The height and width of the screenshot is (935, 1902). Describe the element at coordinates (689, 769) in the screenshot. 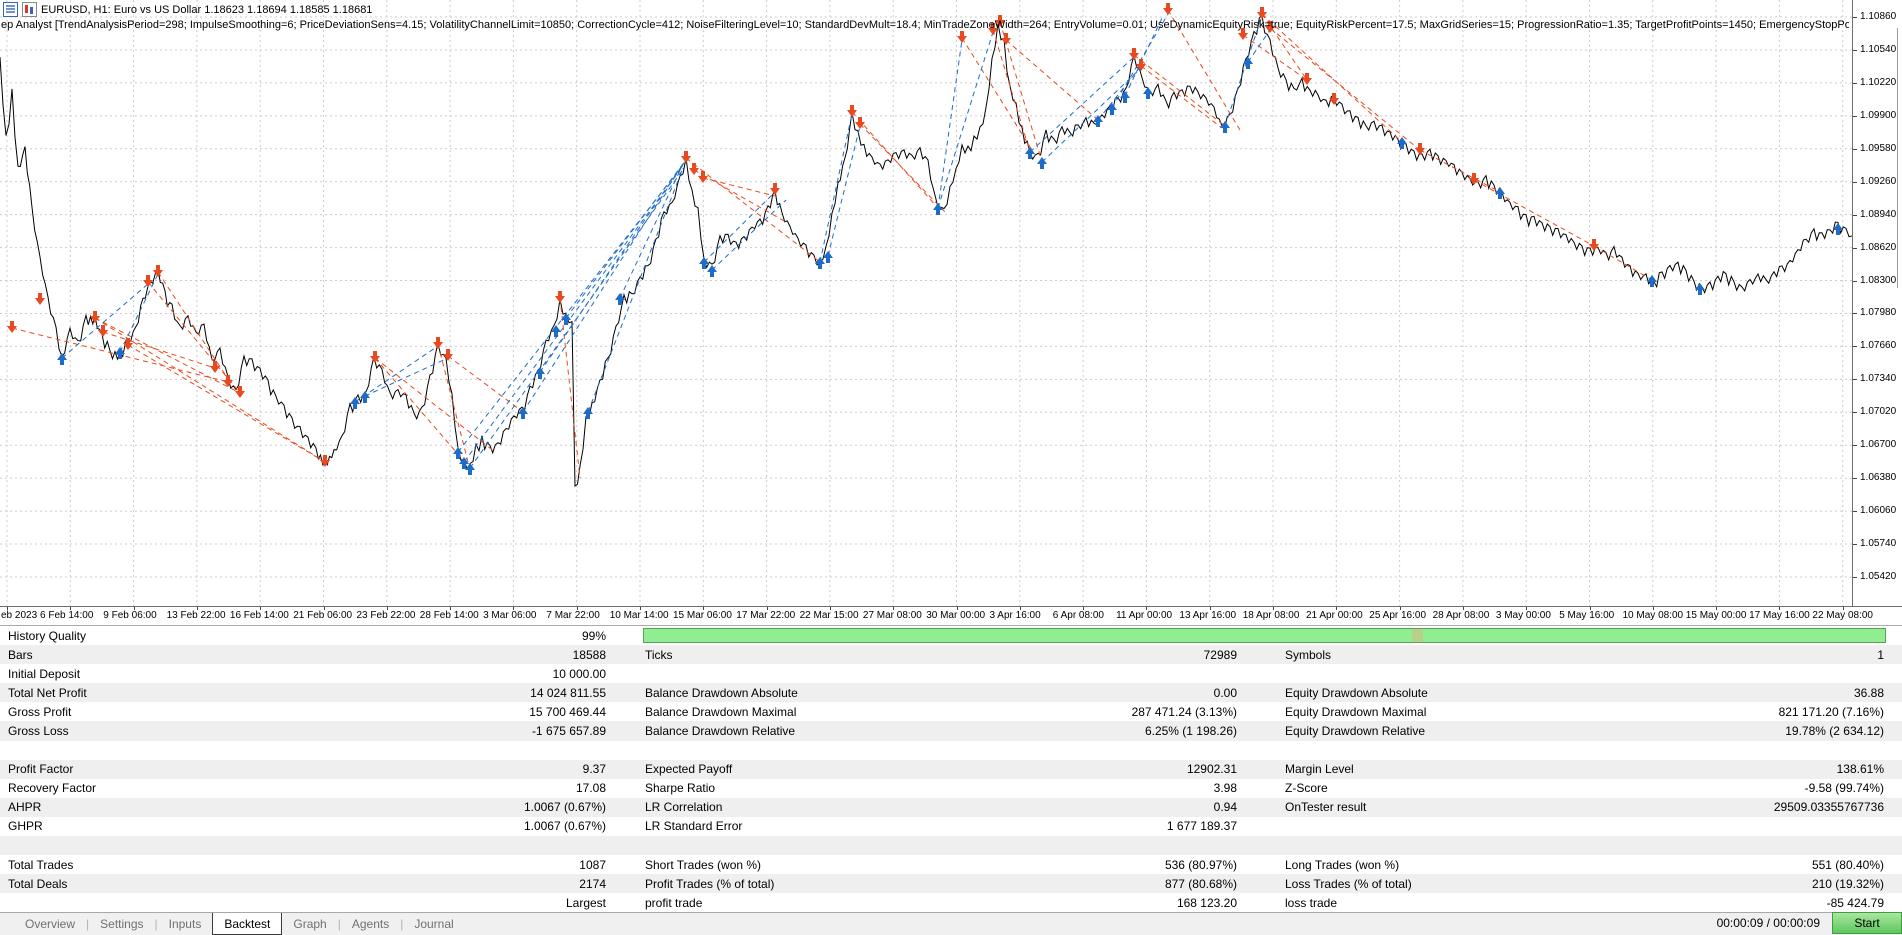

I see `stat-label: Expected Payoff` at that location.